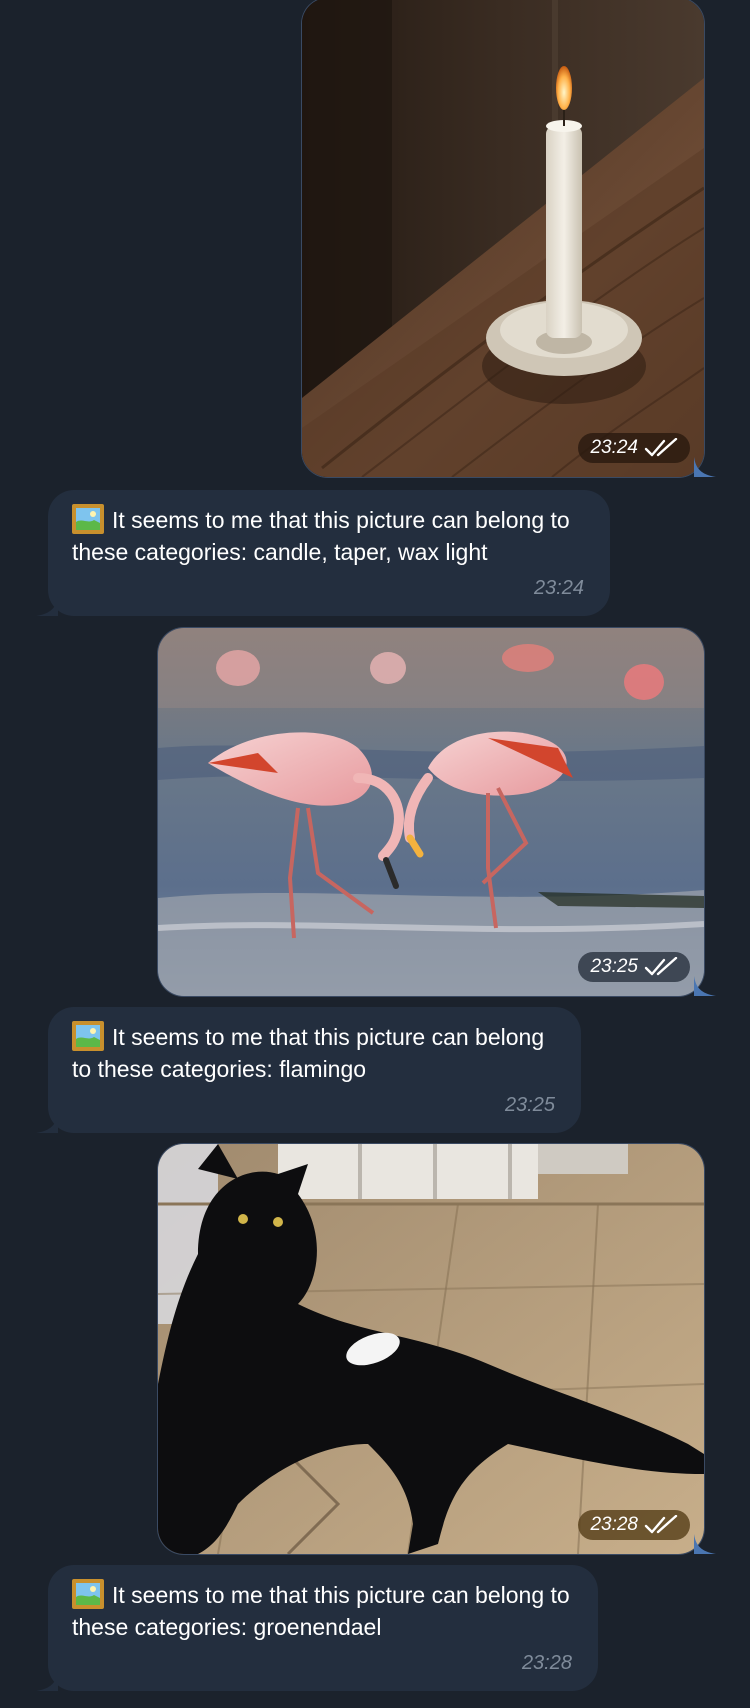 The image size is (750, 1708). I want to click on photo-meta: 23:28, so click(634, 1525).